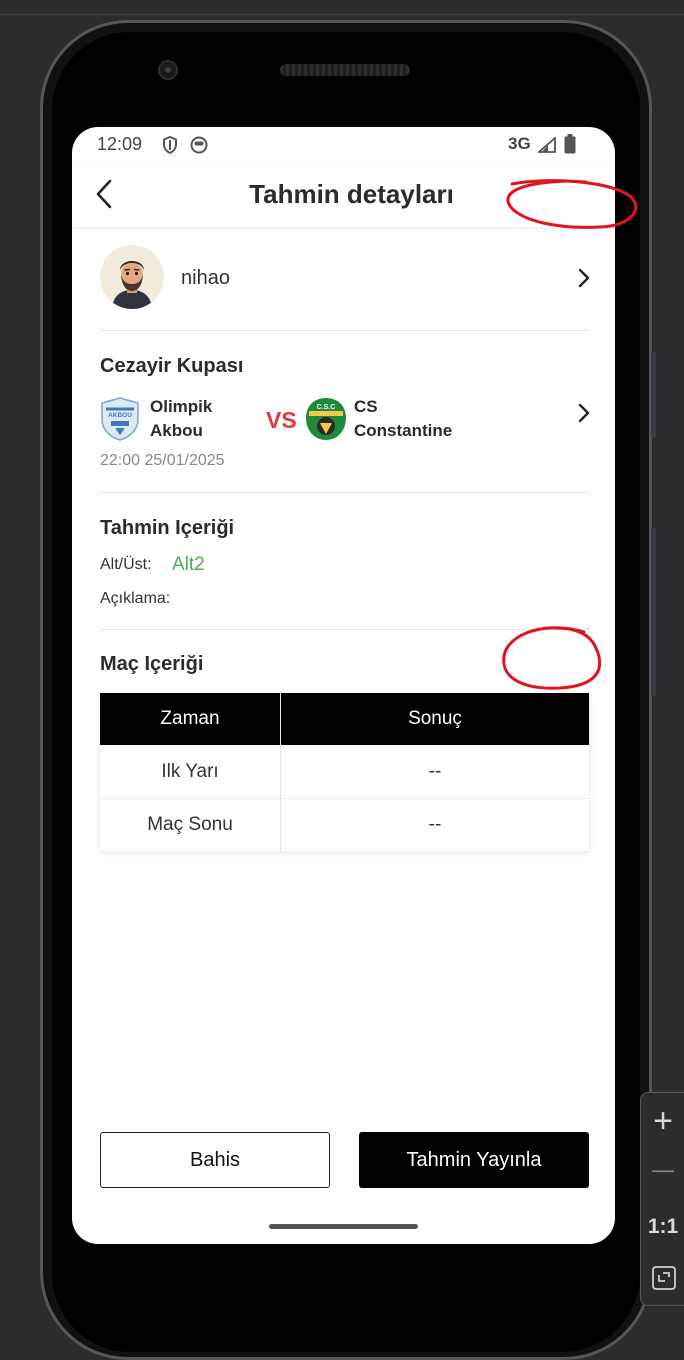 The height and width of the screenshot is (1360, 684). I want to click on status-bar: 12:09 3G, so click(343, 145).